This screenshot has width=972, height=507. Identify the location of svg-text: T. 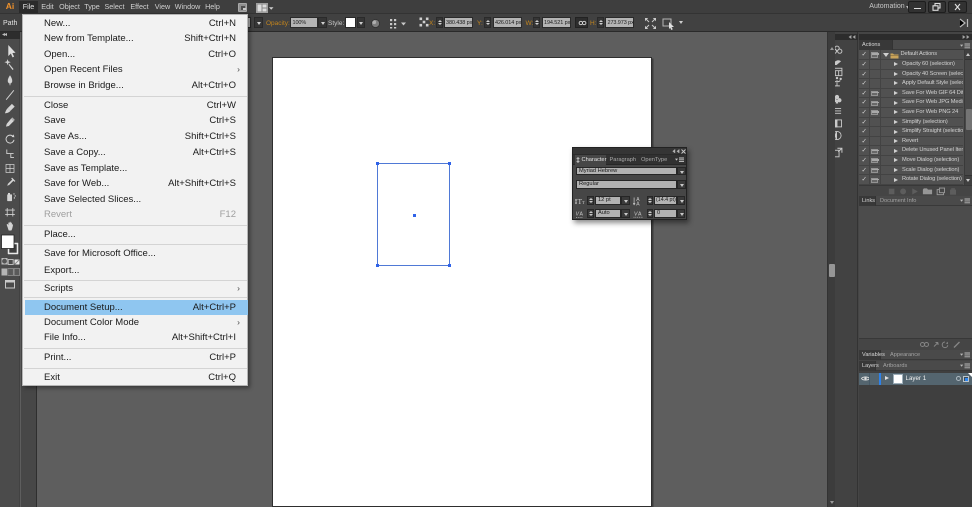
(583, 202).